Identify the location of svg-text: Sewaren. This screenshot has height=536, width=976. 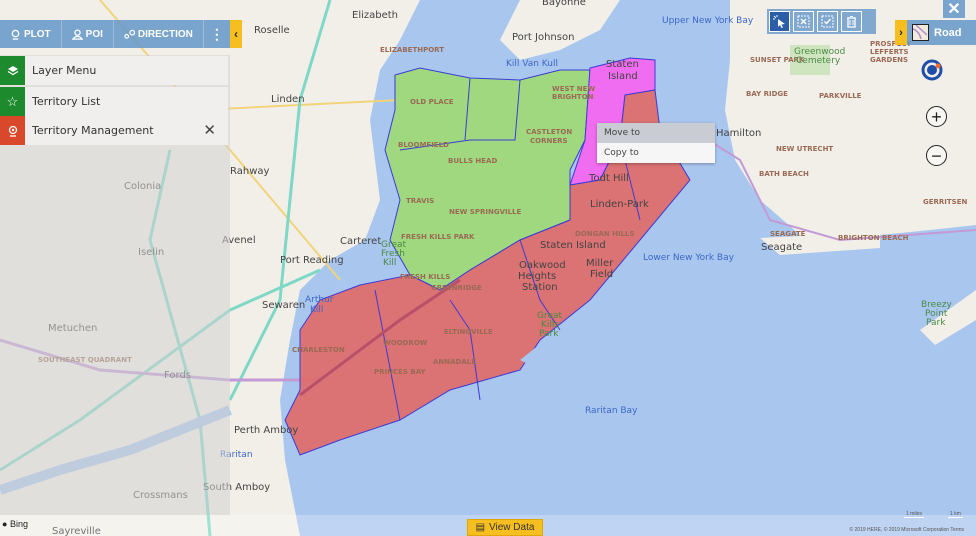
(283, 305).